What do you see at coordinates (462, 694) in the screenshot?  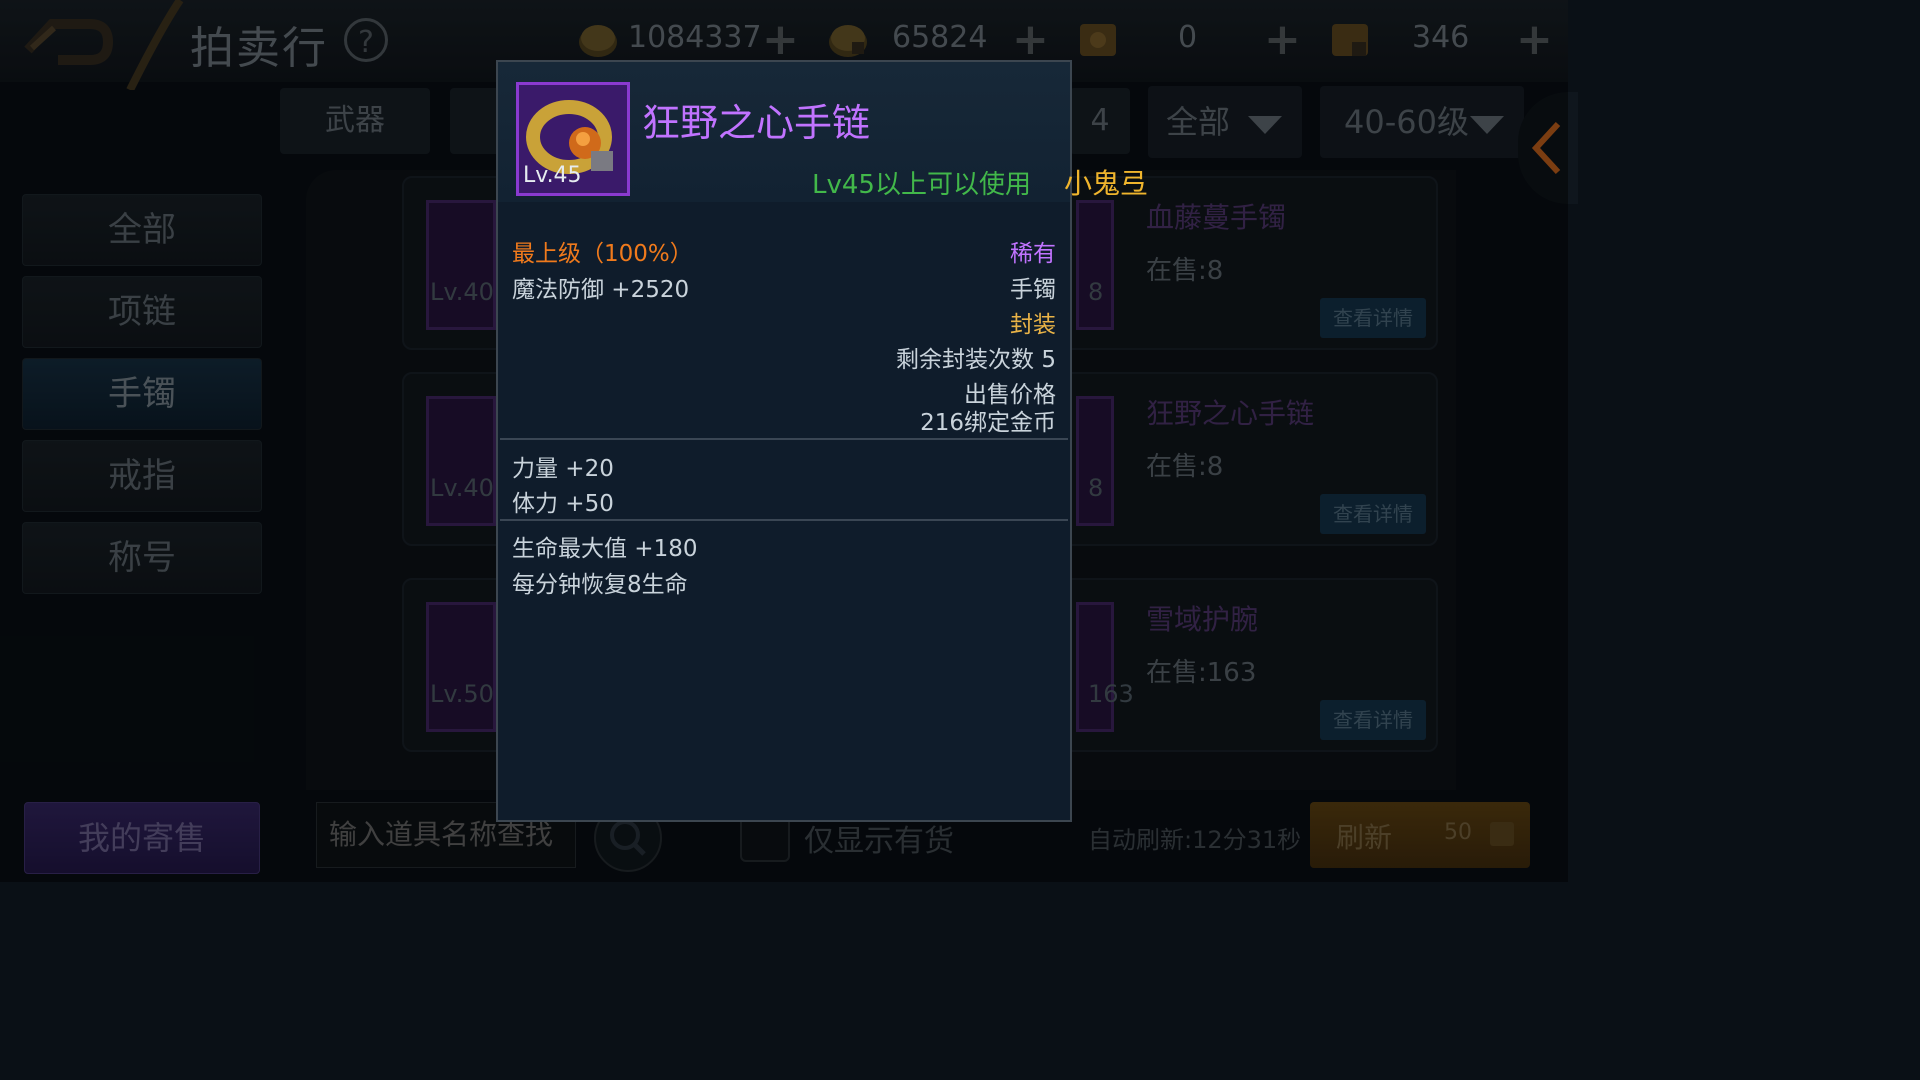 I see `item-level: Lv.50` at bounding box center [462, 694].